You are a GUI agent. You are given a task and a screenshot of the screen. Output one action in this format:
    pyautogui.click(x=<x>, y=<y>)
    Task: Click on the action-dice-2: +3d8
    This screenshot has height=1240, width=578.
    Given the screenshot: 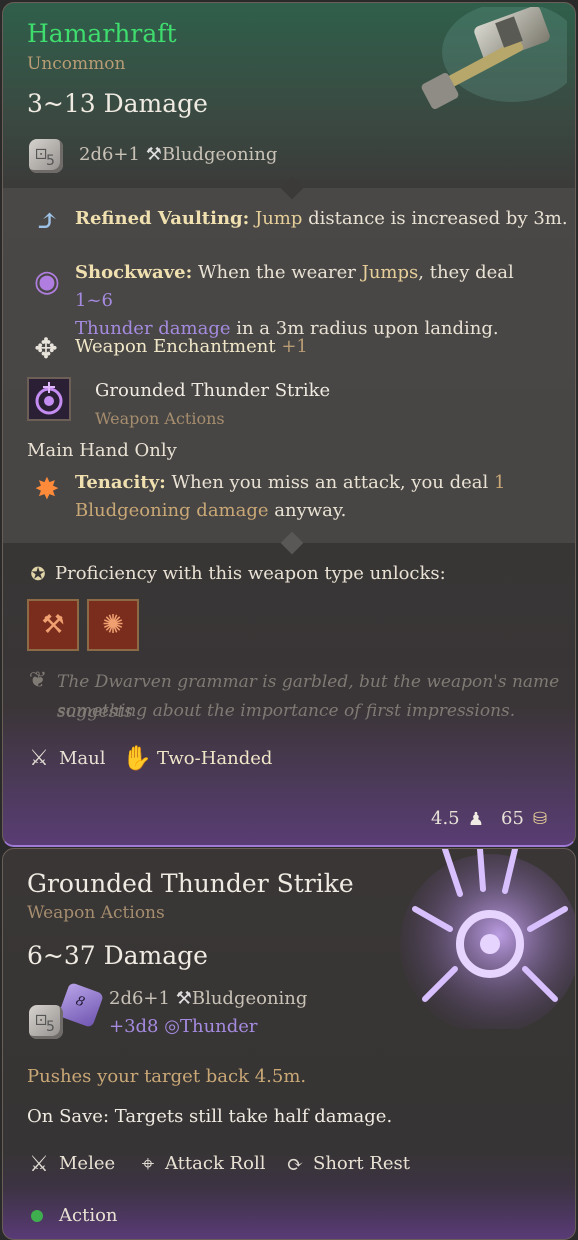 What is the action you would take?
    pyautogui.click(x=134, y=1026)
    